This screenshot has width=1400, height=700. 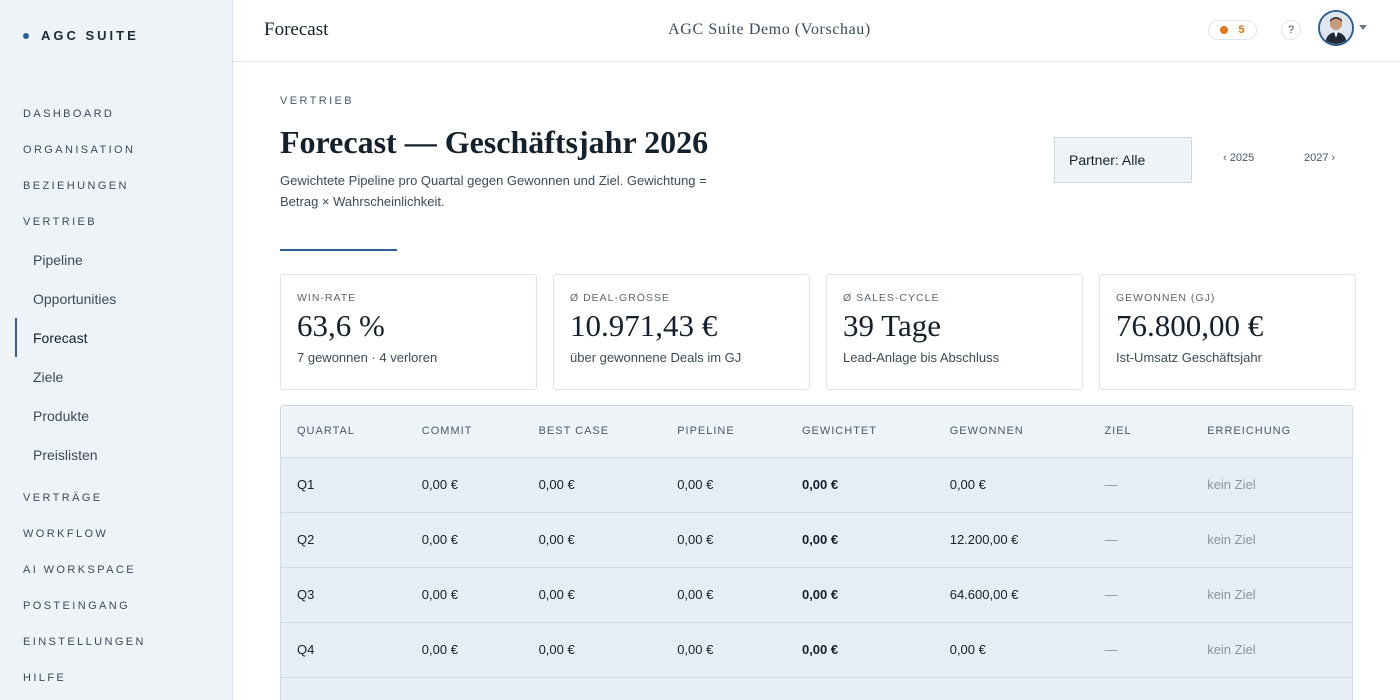 I want to click on section-eyebrow: VERTRIEB, so click(x=317, y=101).